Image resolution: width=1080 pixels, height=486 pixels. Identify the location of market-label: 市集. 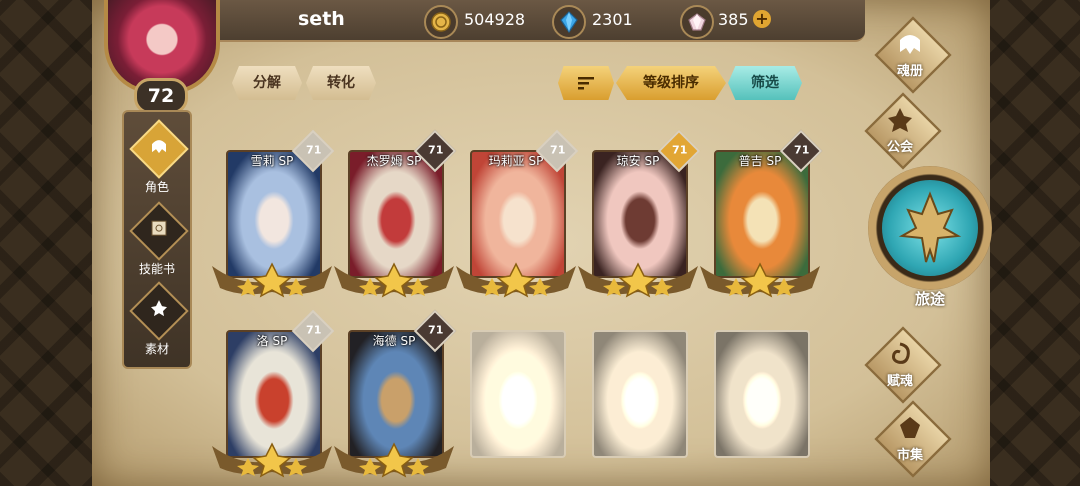
(909, 455).